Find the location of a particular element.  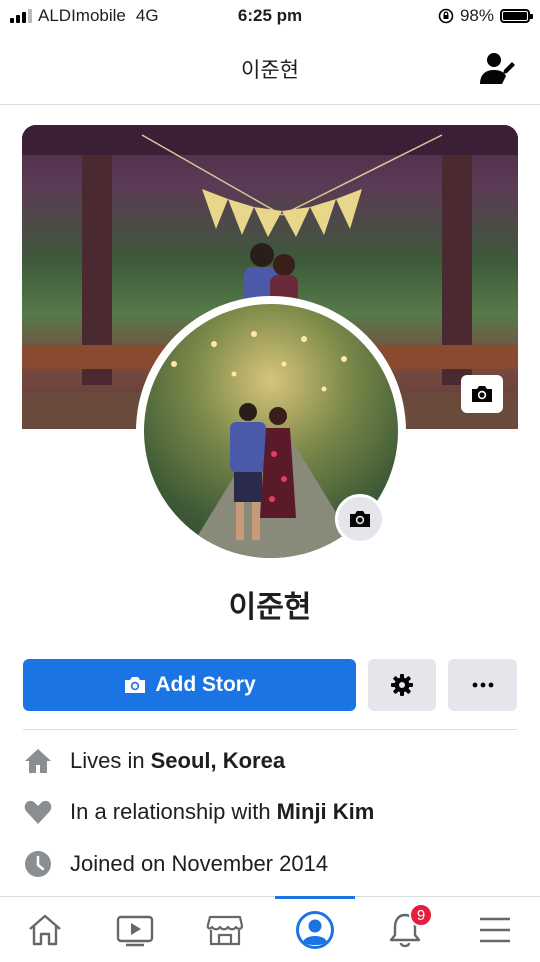

intro-relationship: In a relationship with Minji Kim is located at coordinates (198, 812).